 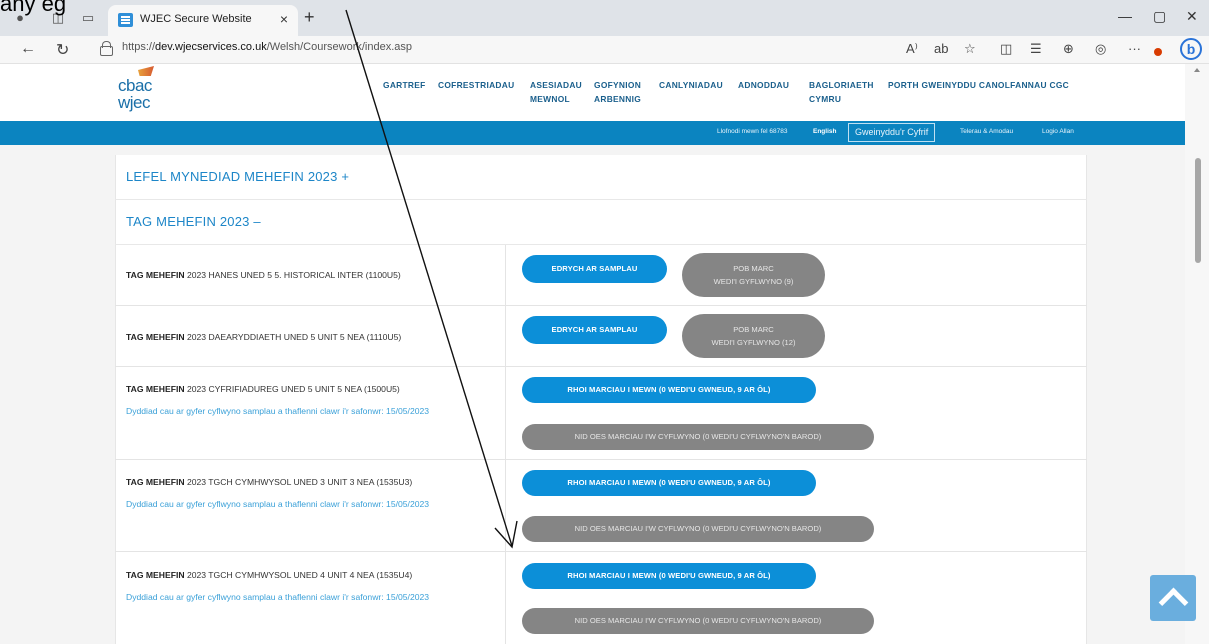 I want to click on logout-link: Logio Allan, so click(x=1058, y=131).